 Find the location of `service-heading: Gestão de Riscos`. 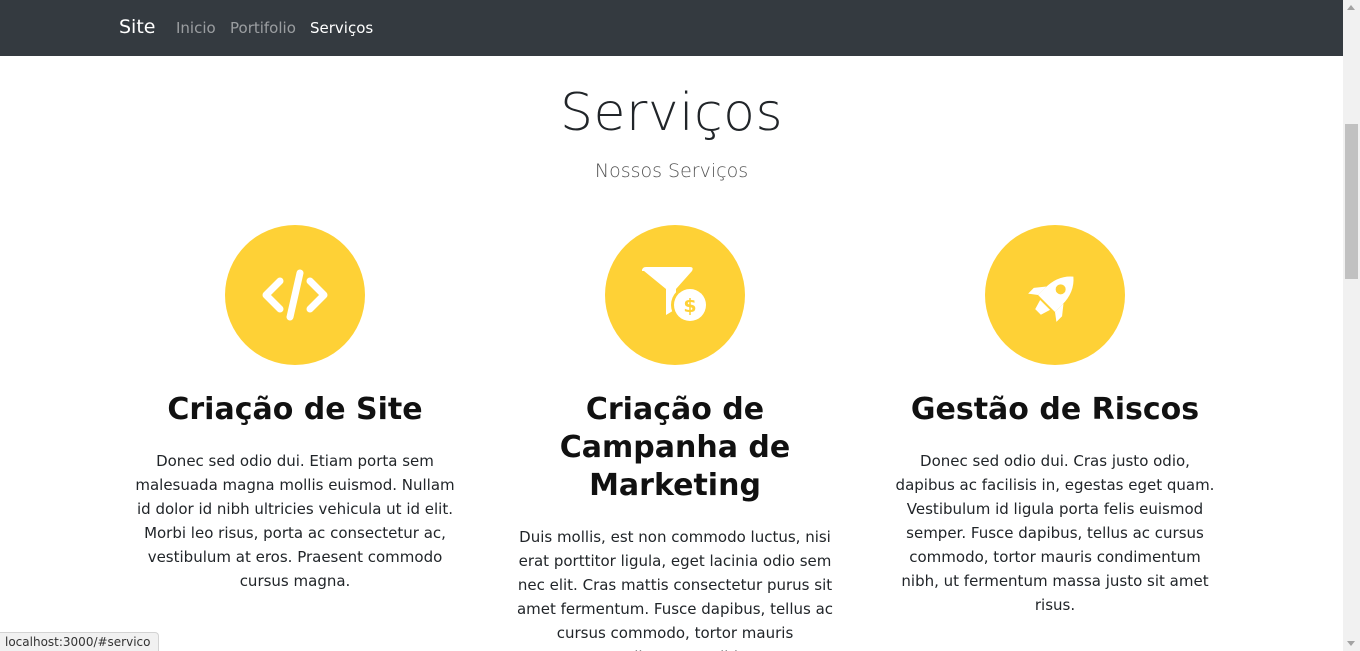

service-heading: Gestão de Riscos is located at coordinates (1055, 409).